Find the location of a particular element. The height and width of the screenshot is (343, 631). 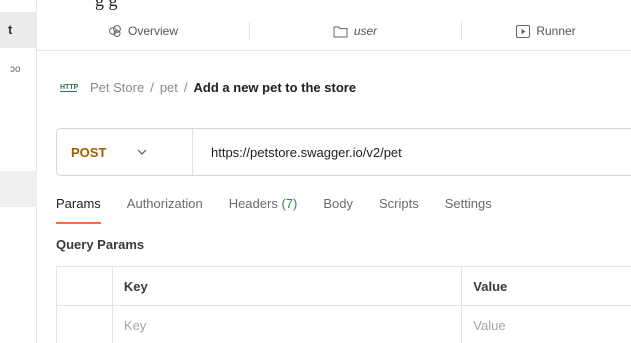

column-header-value: Value is located at coordinates (490, 286).